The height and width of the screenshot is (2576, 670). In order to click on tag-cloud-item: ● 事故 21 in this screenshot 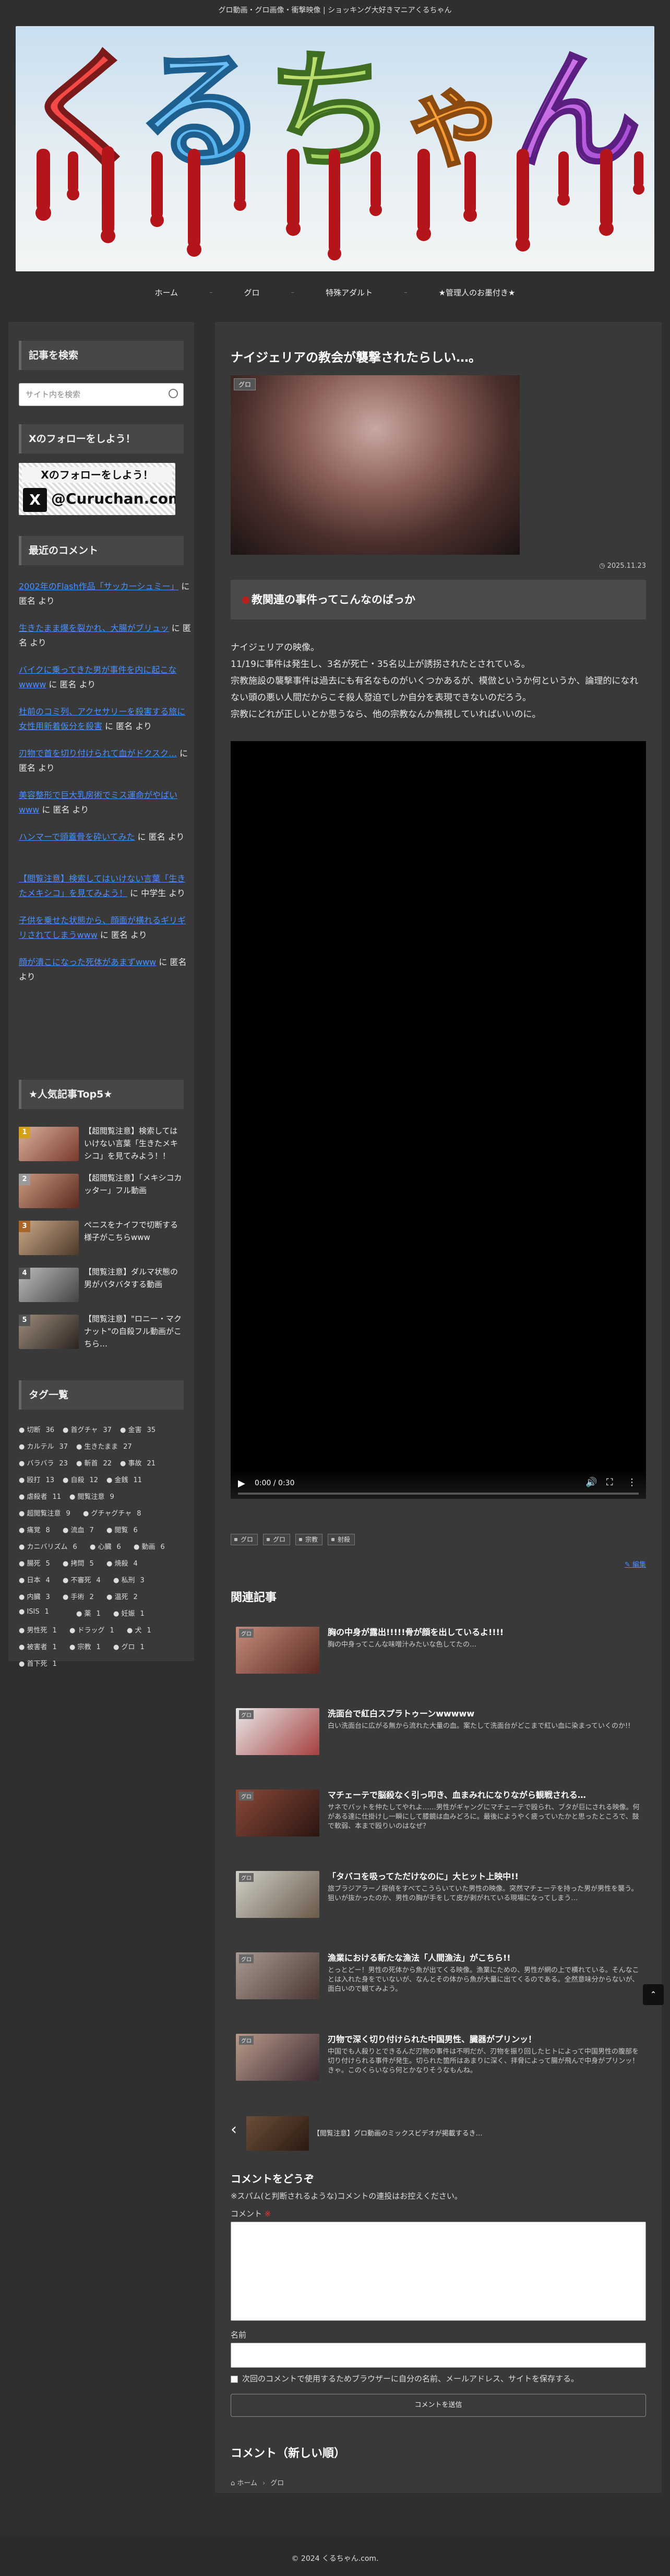, I will do `click(137, 1463)`.